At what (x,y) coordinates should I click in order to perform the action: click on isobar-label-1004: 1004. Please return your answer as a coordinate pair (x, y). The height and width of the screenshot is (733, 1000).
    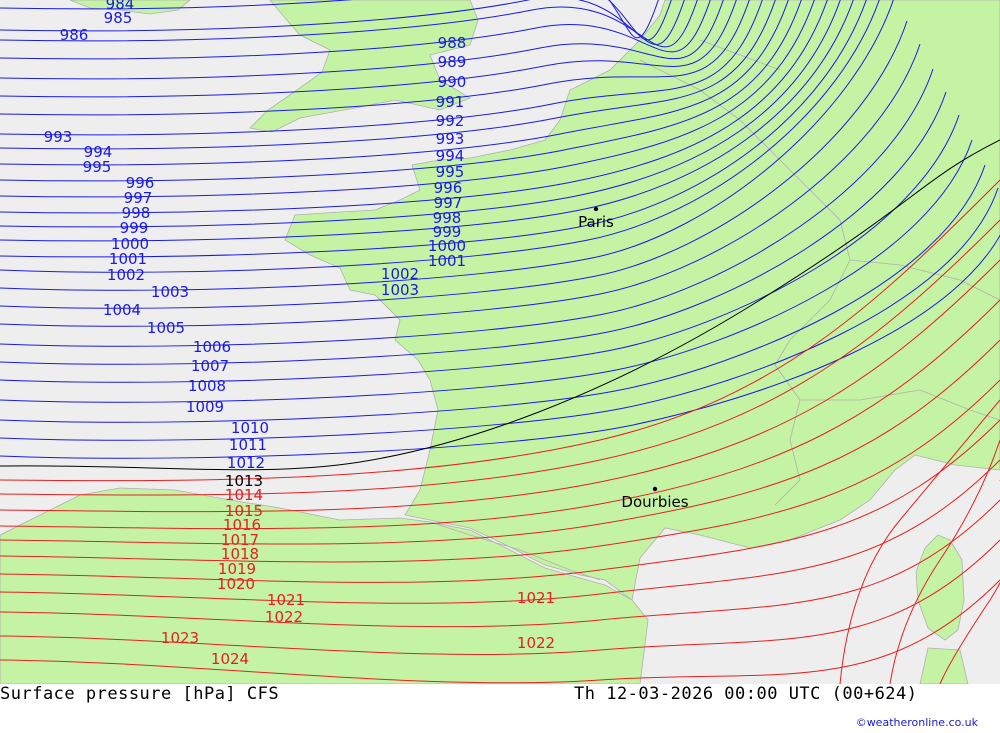
    Looking at the image, I should click on (122, 310).